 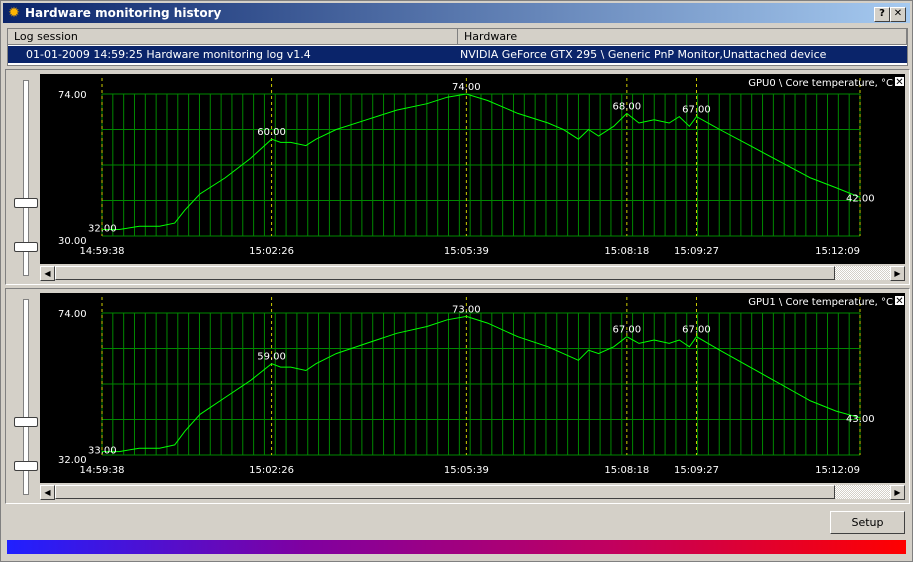 What do you see at coordinates (271, 132) in the screenshot?
I see `marker-value-label: 60.00` at bounding box center [271, 132].